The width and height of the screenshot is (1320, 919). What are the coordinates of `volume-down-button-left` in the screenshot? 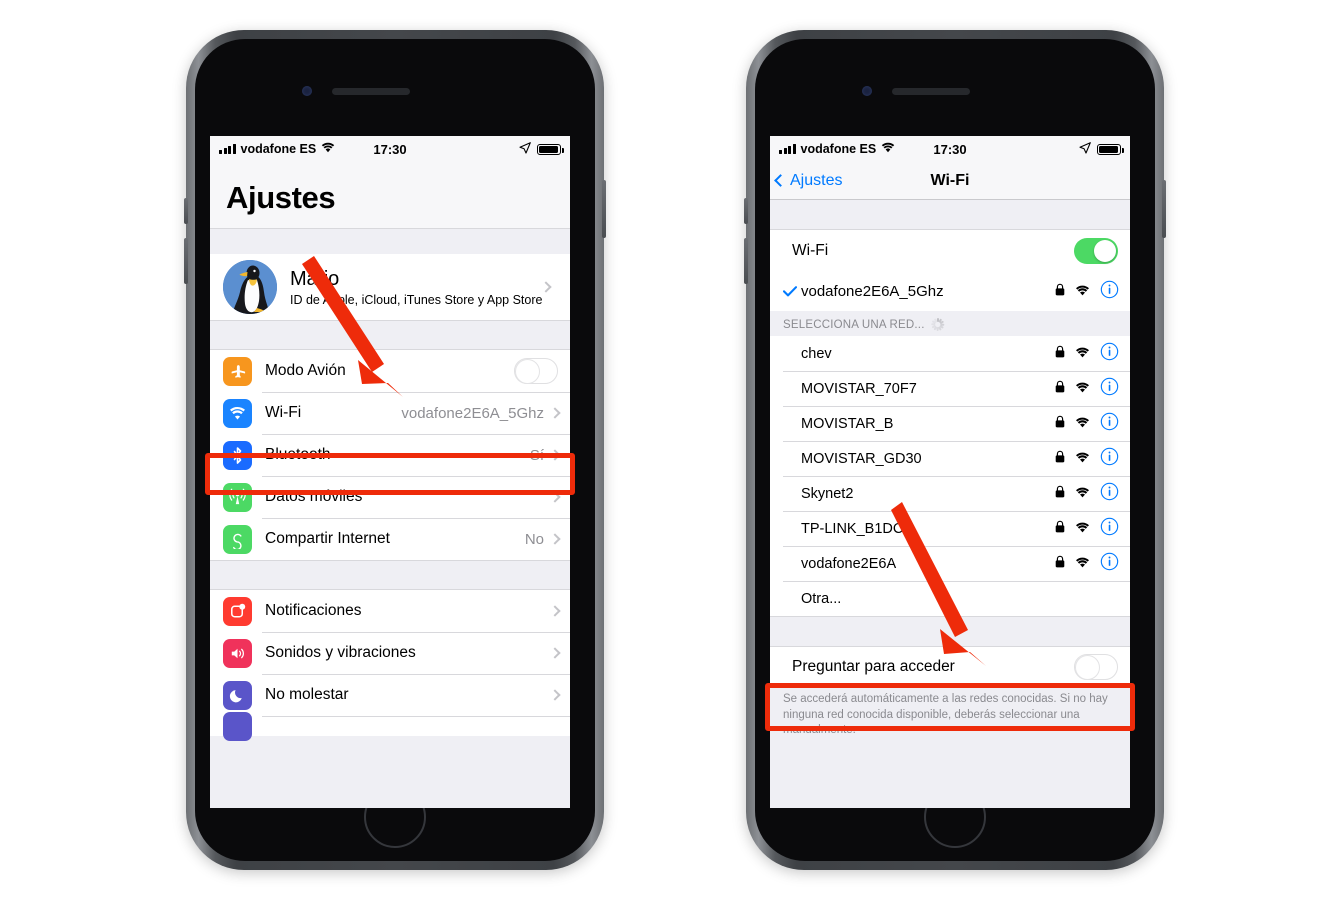 It's located at (186, 261).